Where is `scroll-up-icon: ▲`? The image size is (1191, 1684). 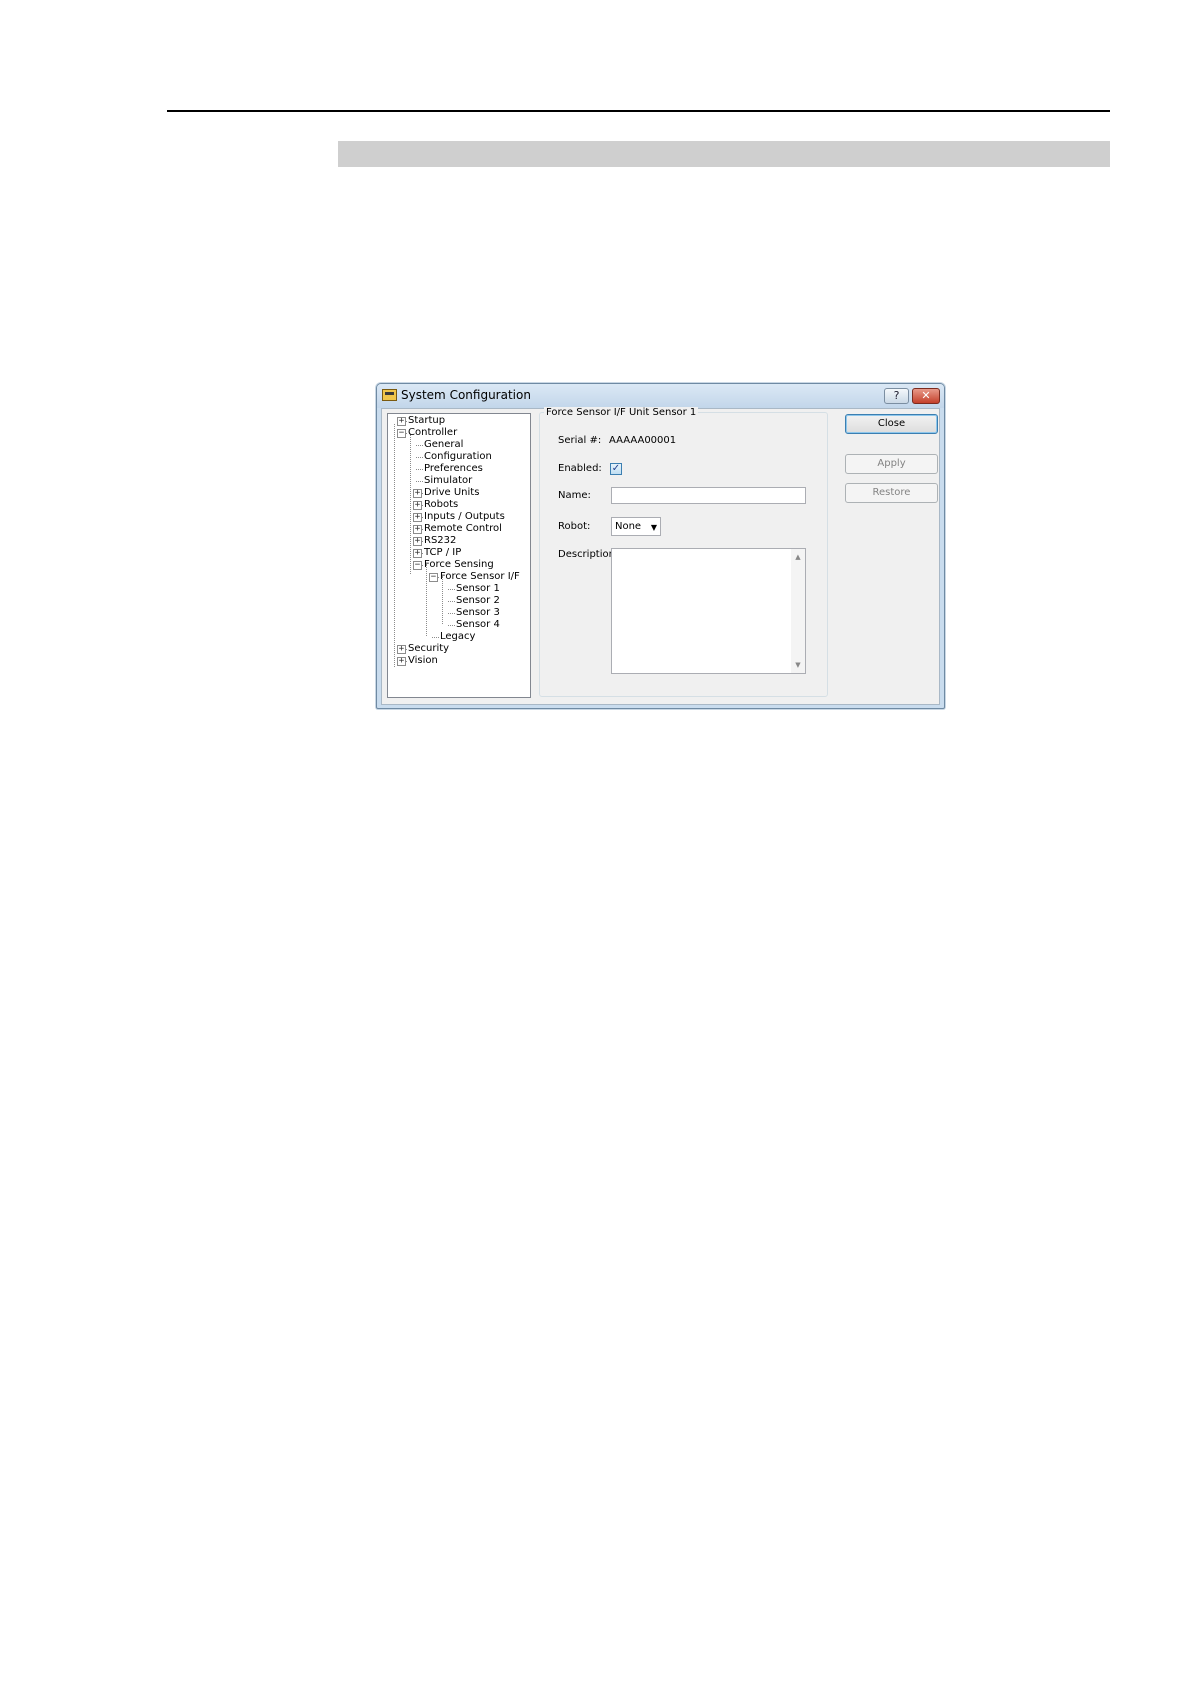
scroll-up-icon: ▲ is located at coordinates (798, 557).